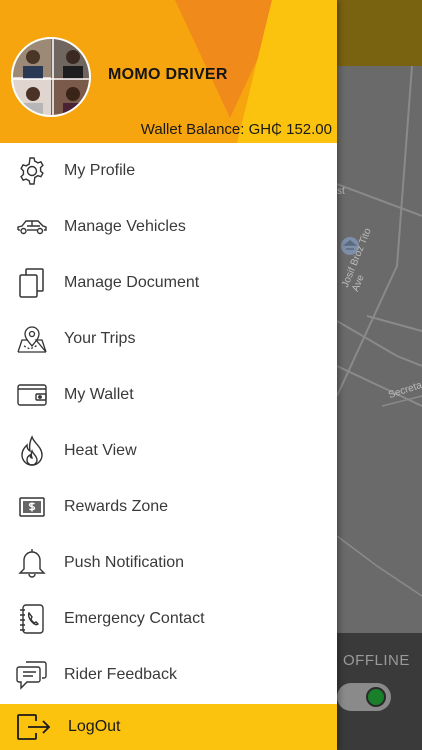  Describe the element at coordinates (51, 77) in the screenshot. I see `avatar` at that location.